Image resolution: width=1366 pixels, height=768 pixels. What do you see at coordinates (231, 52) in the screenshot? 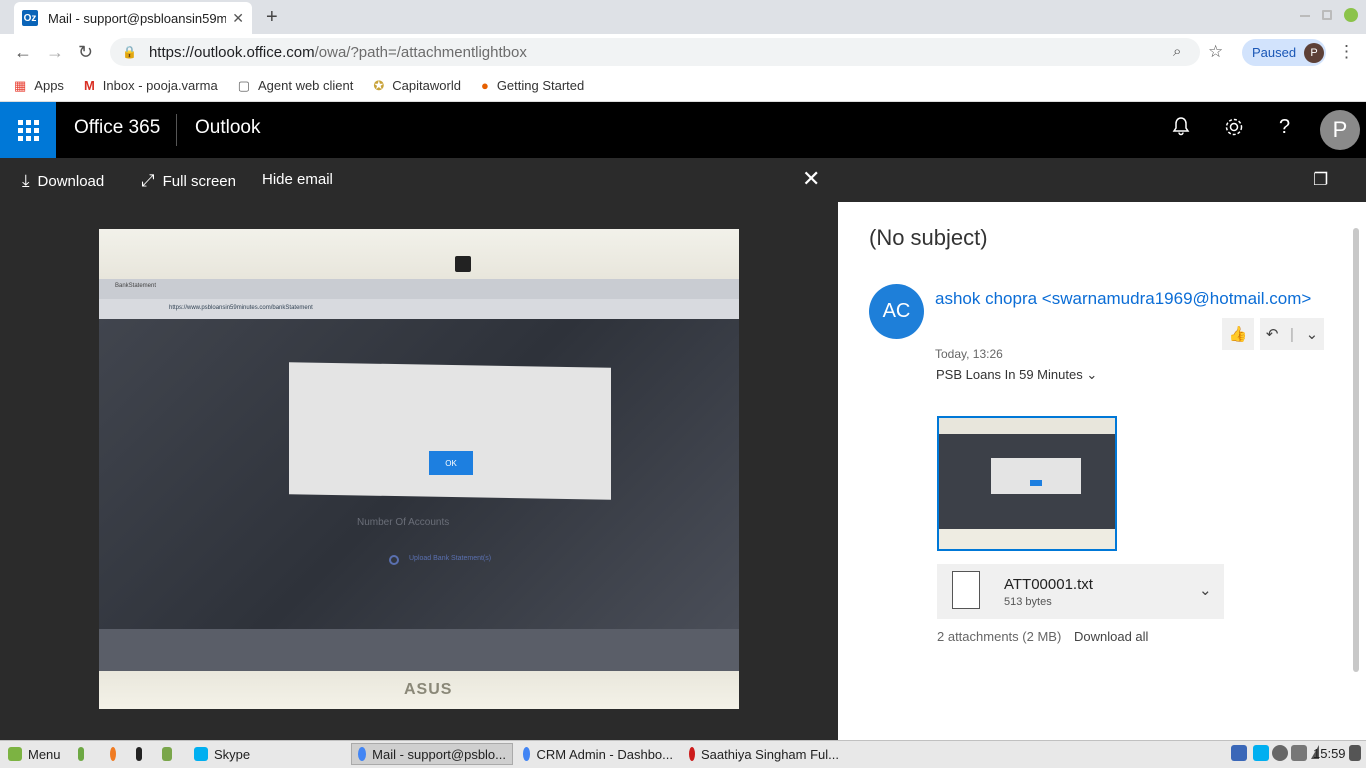
I see `url-host: https://outlook.office.com` at bounding box center [231, 52].